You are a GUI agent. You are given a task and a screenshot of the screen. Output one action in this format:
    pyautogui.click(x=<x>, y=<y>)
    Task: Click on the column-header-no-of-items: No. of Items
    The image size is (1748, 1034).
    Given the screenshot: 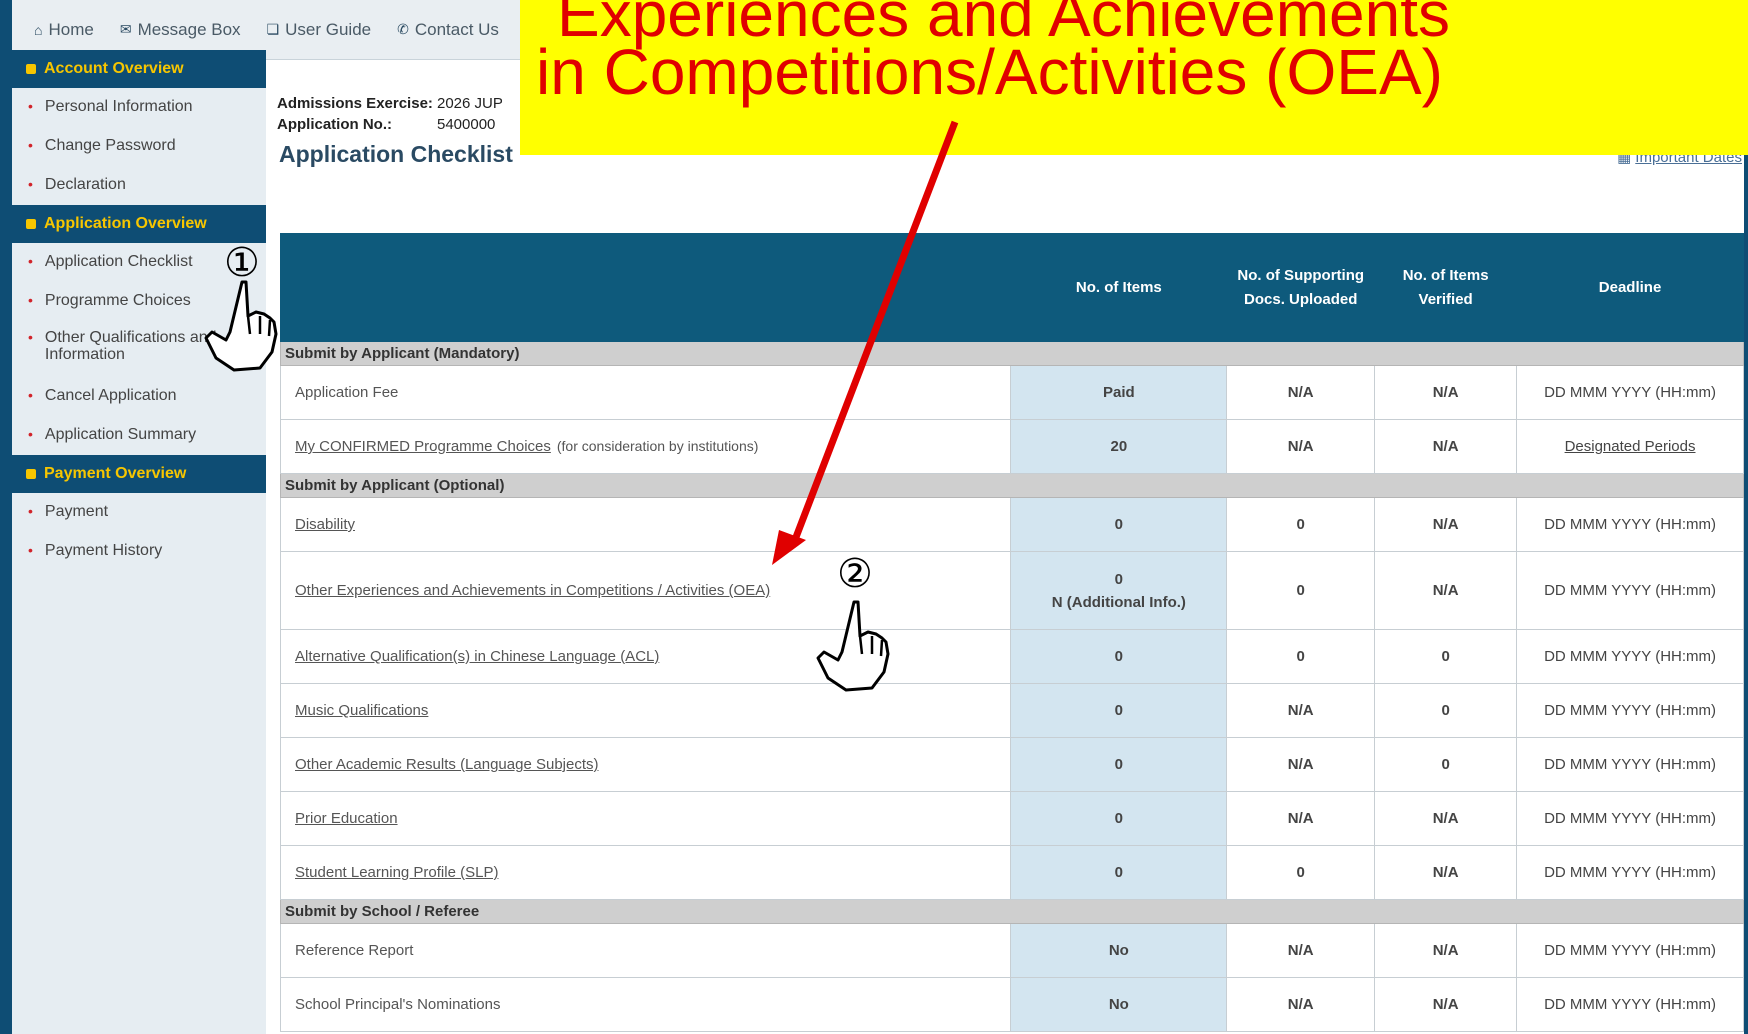 What is the action you would take?
    pyautogui.click(x=1119, y=287)
    